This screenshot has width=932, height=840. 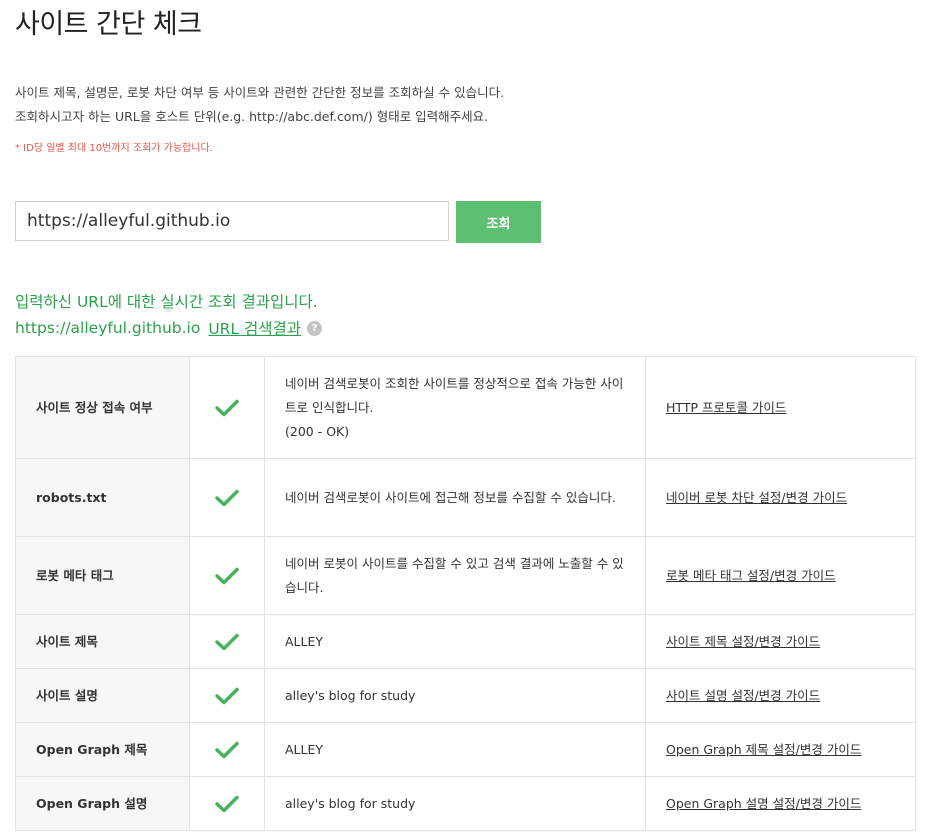 I want to click on row-name: 로봇 메타 태그, so click(x=102, y=575).